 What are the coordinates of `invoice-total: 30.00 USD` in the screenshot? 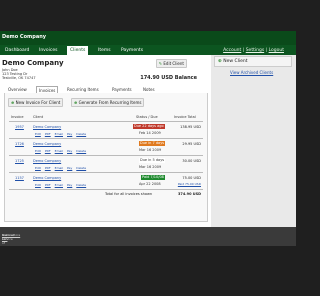 It's located at (191, 161).